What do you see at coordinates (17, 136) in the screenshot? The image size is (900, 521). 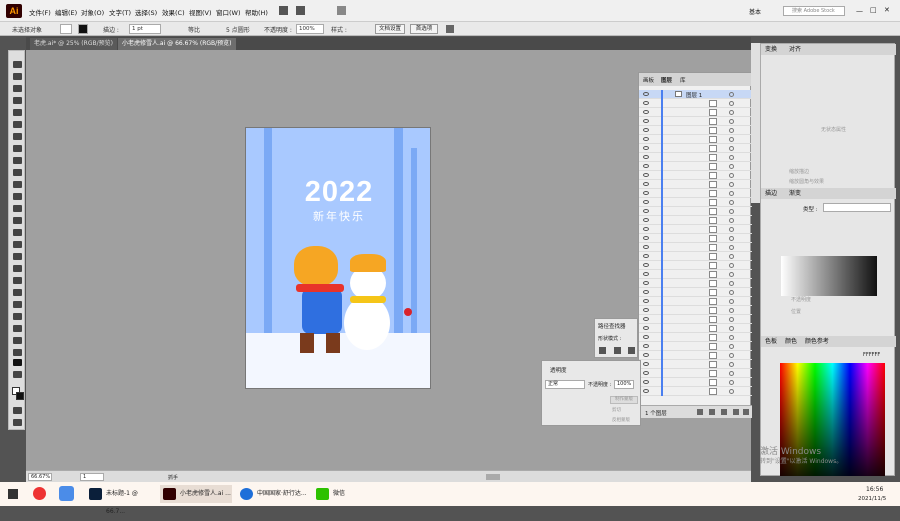 I see `type-tool-icon` at bounding box center [17, 136].